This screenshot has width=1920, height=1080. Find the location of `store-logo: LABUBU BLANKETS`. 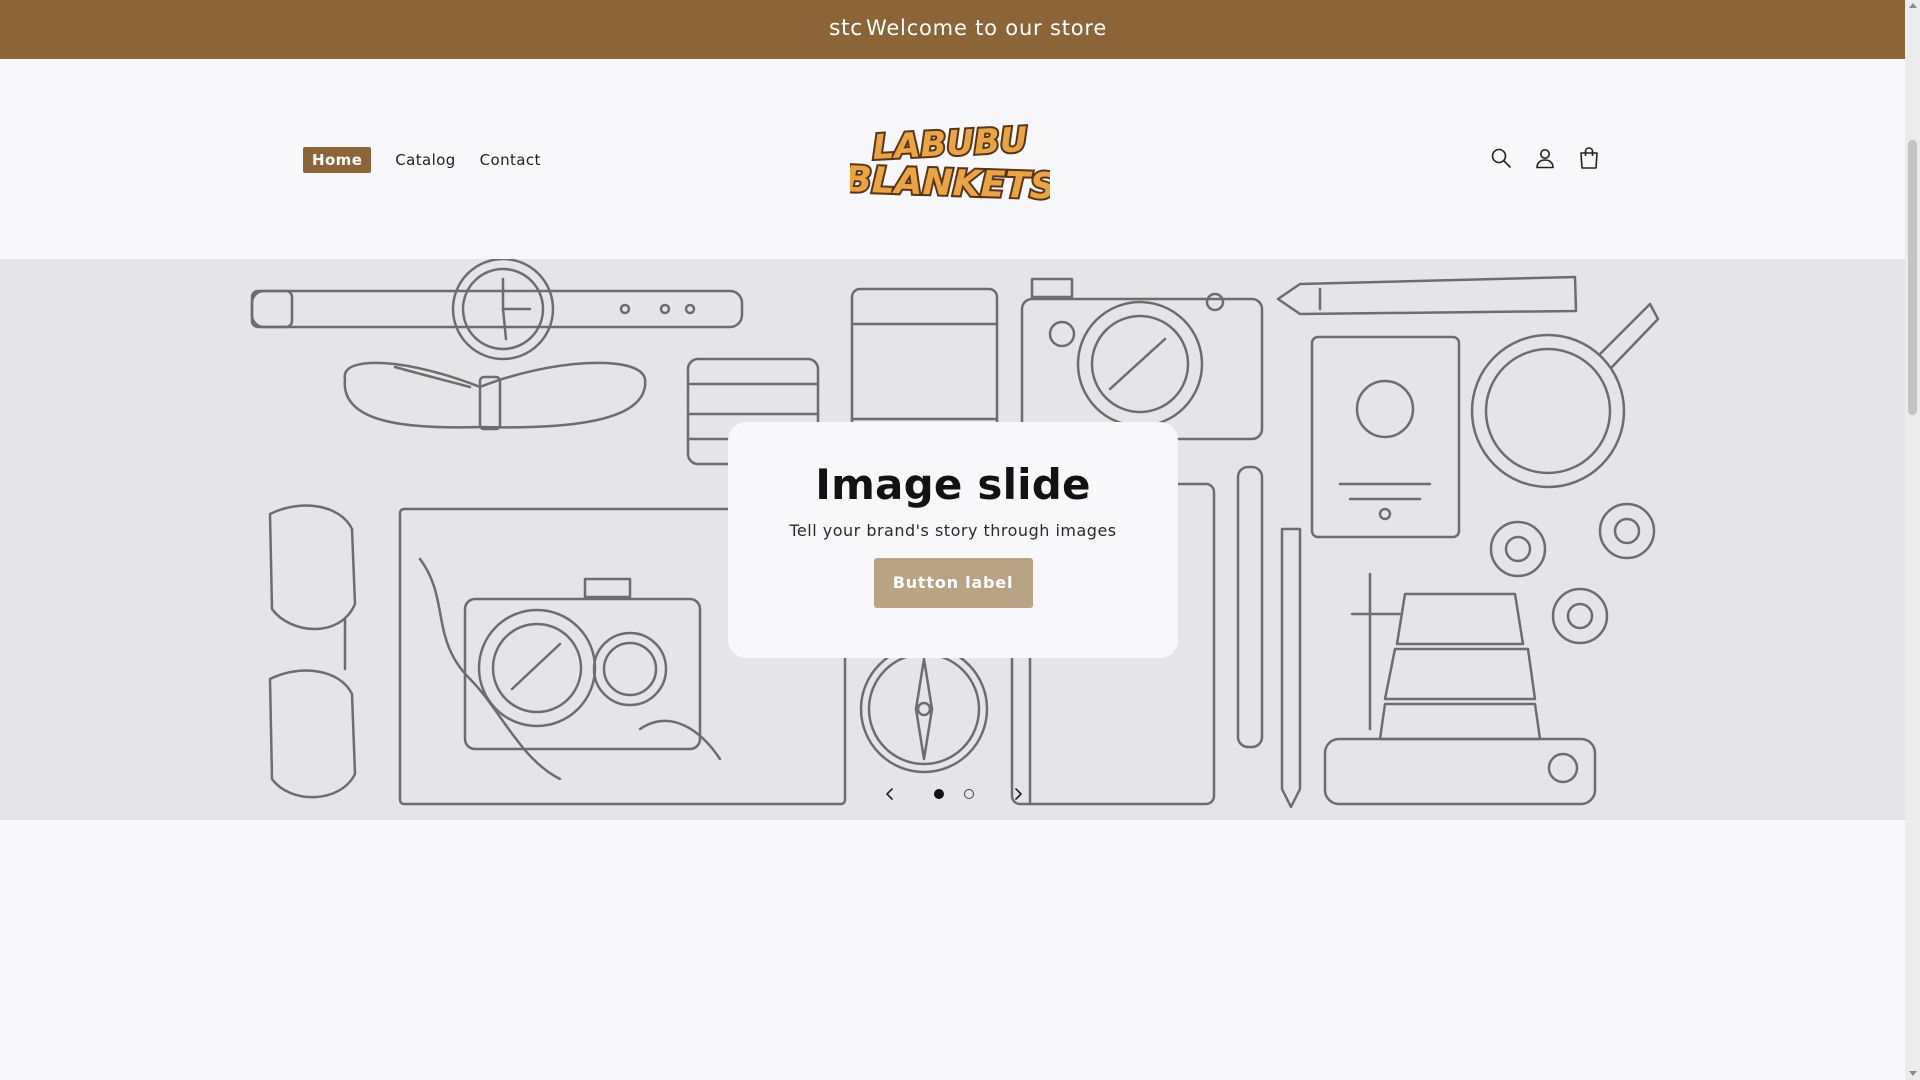

store-logo: LABUBU BLANKETS is located at coordinates (950, 162).